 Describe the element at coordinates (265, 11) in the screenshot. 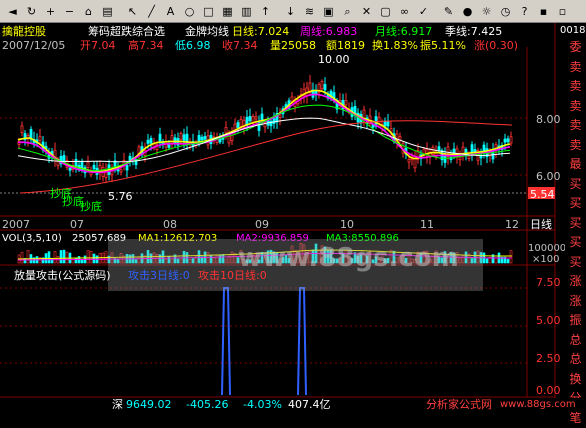

I see `up-arrow-icon: ↑` at that location.